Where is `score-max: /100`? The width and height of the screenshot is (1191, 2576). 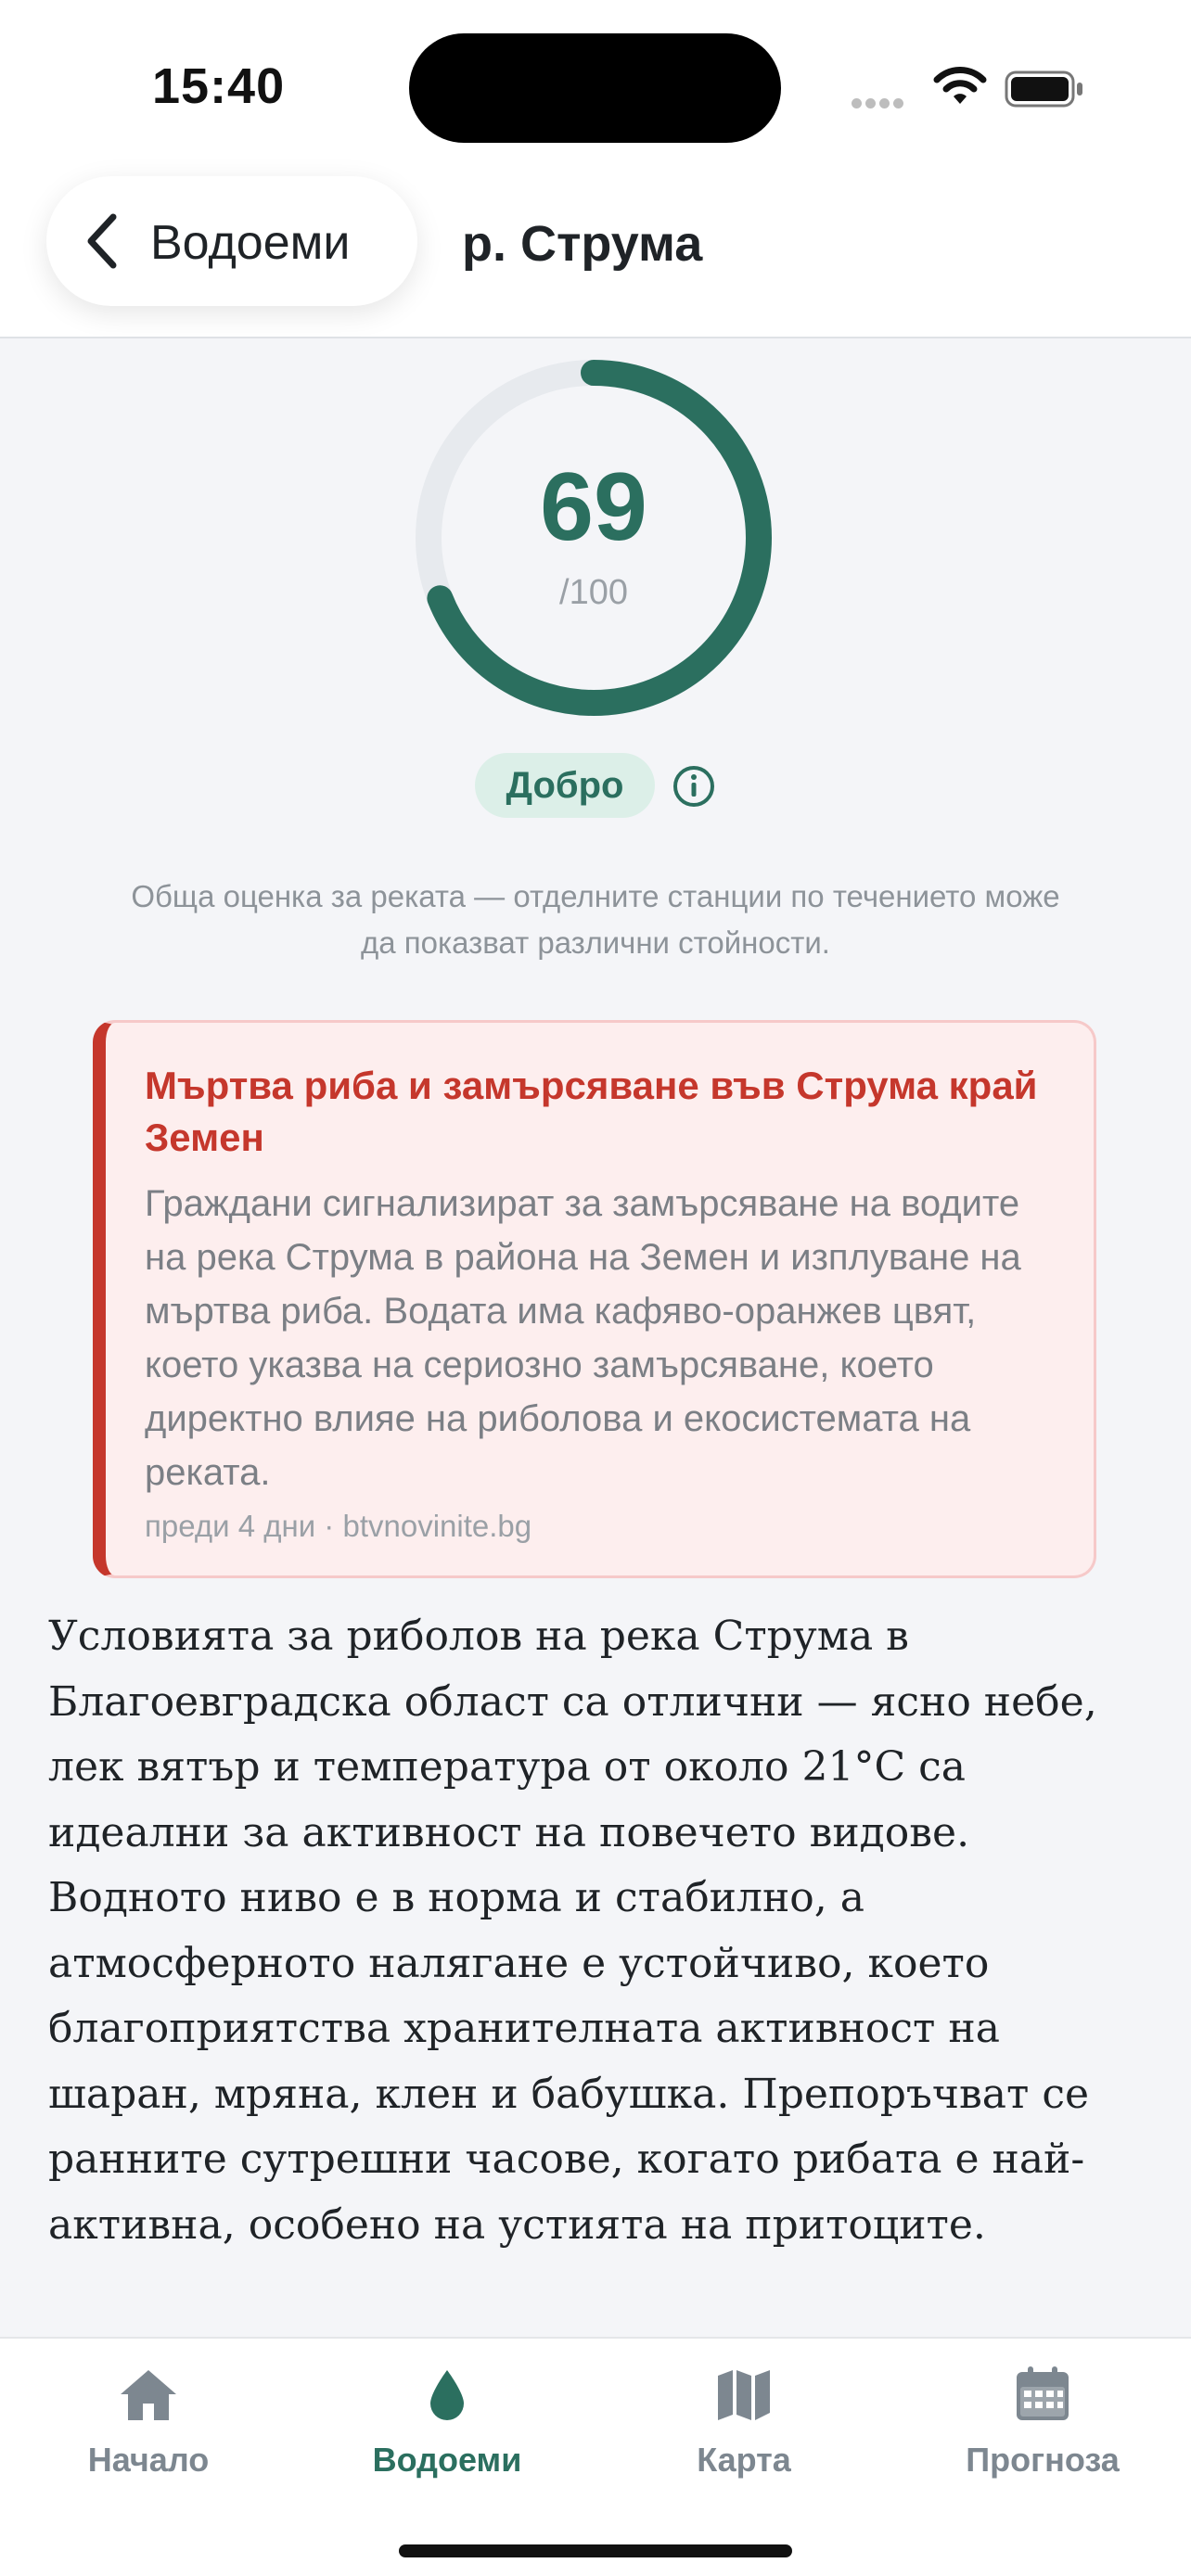 score-max: /100 is located at coordinates (593, 592).